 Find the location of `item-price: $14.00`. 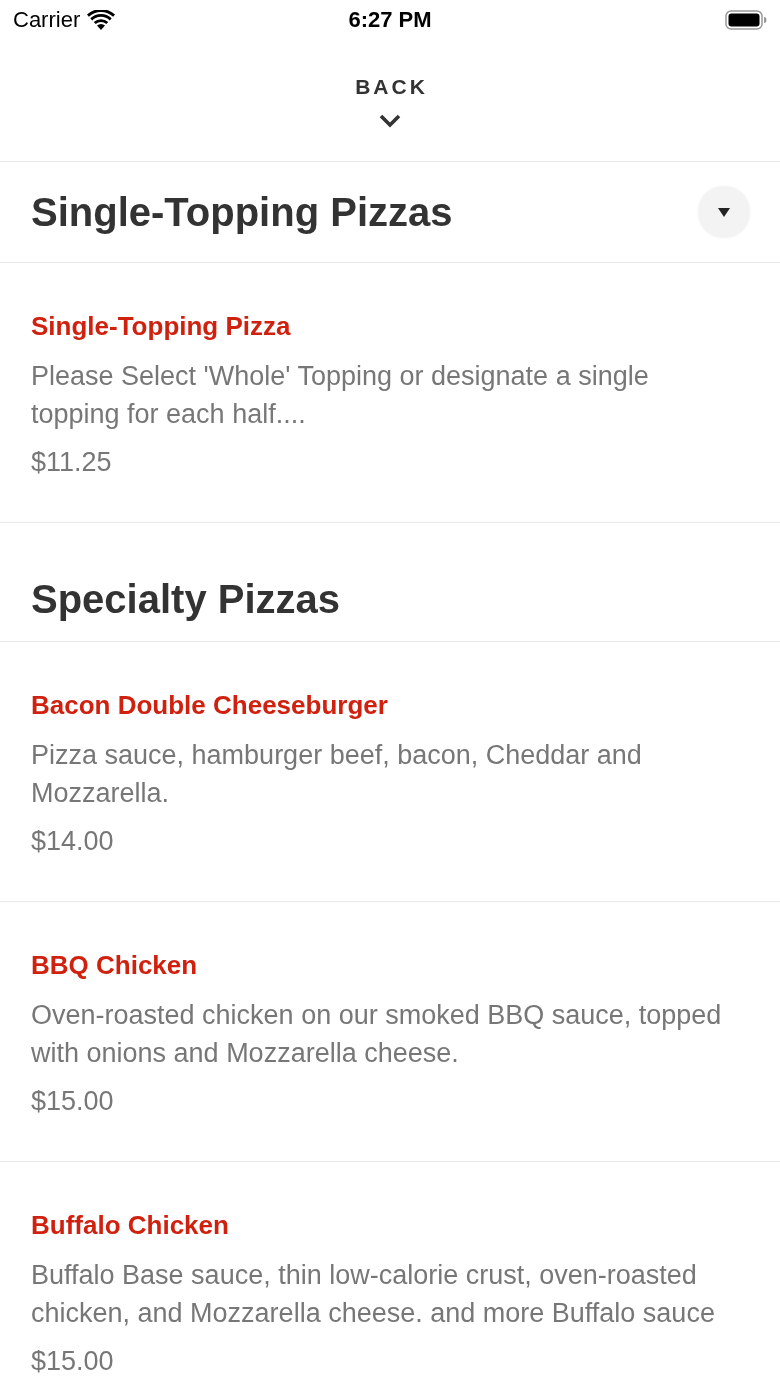

item-price: $14.00 is located at coordinates (72, 841).